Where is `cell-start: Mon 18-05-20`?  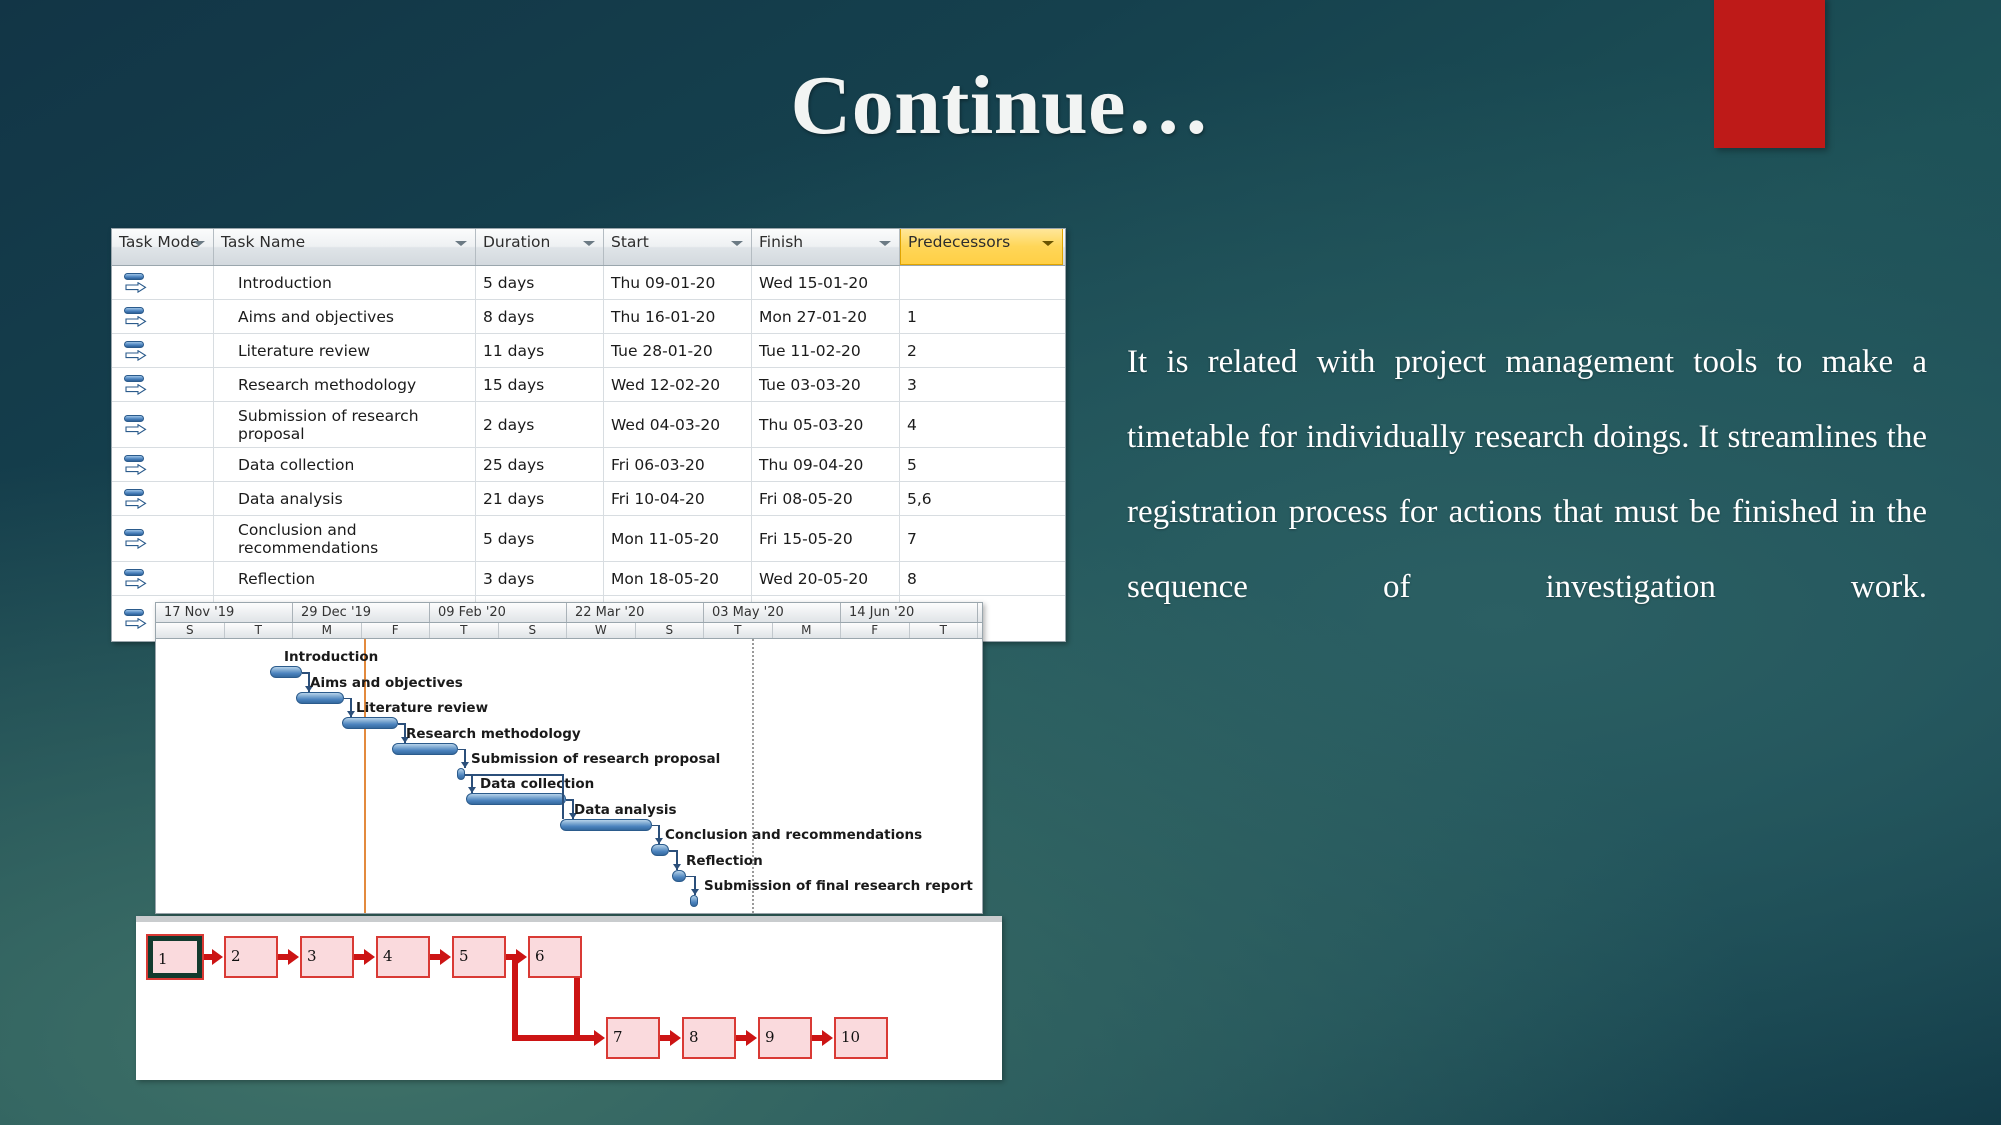
cell-start: Mon 18-05-20 is located at coordinates (678, 578).